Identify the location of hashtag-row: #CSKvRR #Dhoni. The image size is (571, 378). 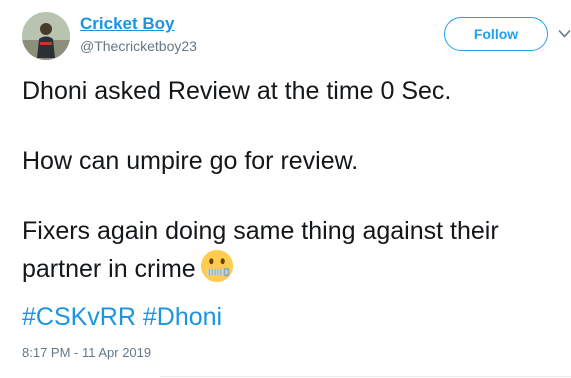
(122, 317).